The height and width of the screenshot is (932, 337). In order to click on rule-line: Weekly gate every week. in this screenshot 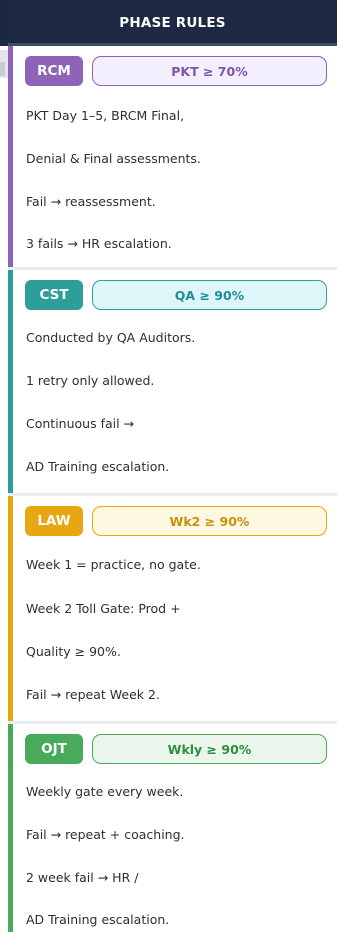, I will do `click(105, 791)`.